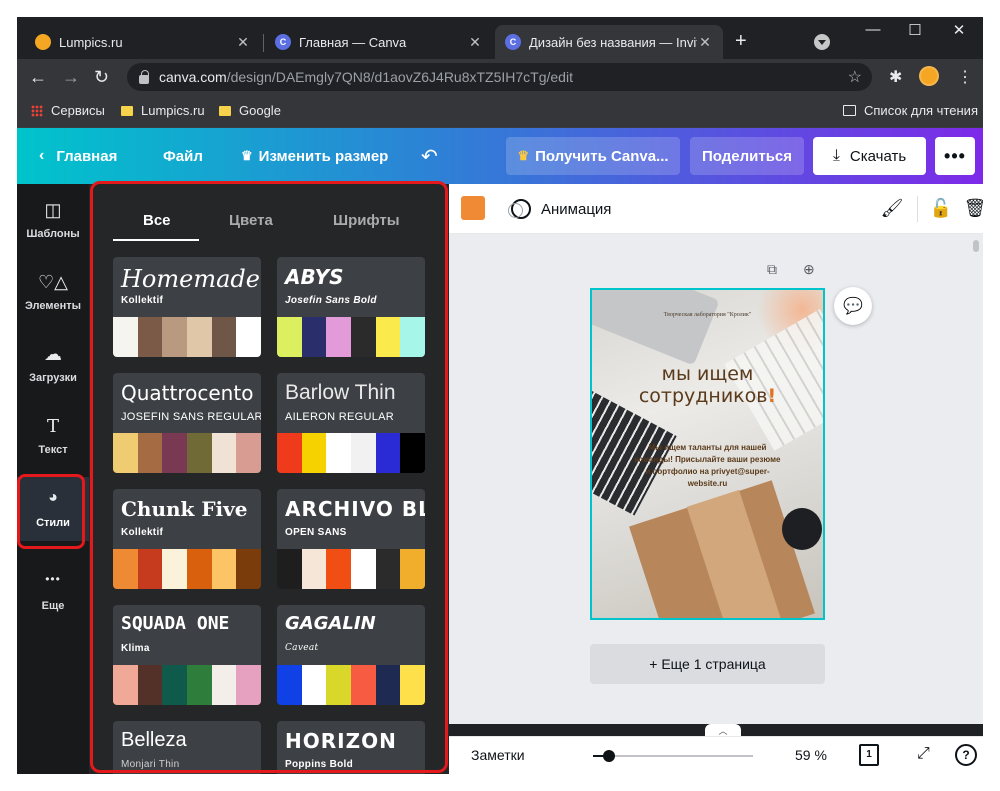  Describe the element at coordinates (43, 42) in the screenshot. I see `orange-icon` at that location.